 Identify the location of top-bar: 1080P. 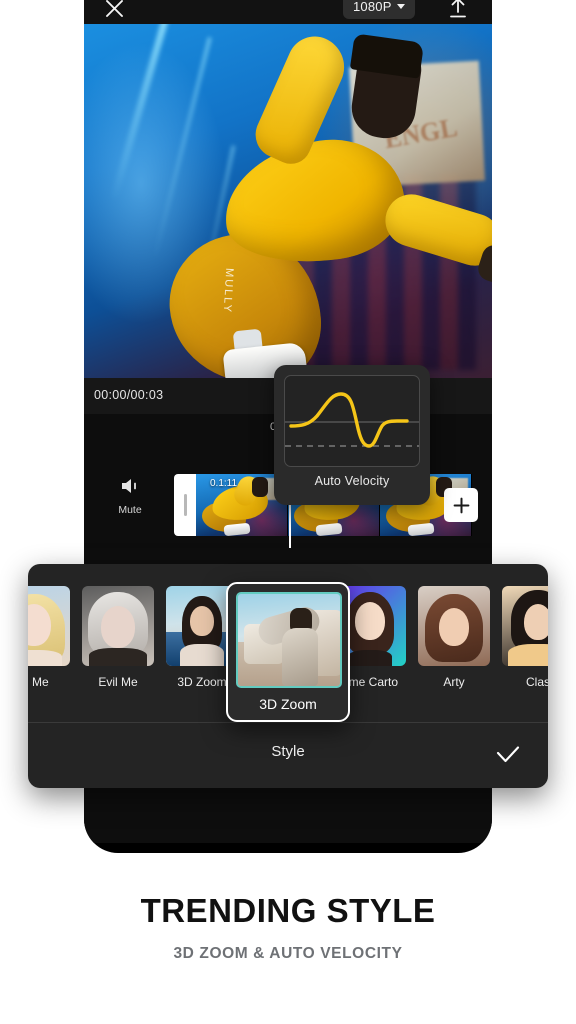
(288, 12).